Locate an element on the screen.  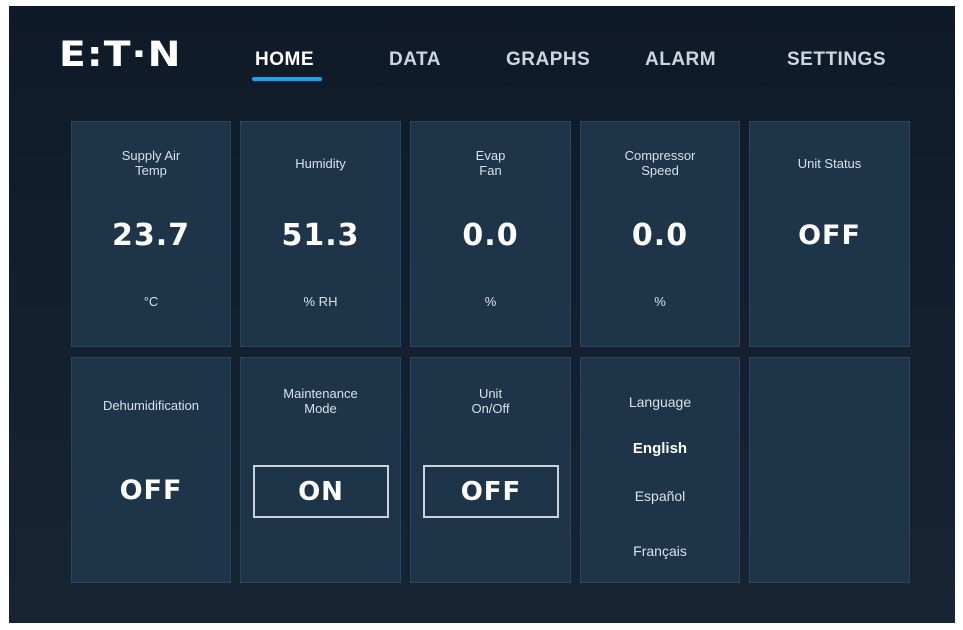
tab-data: DATA is located at coordinates (415, 60).